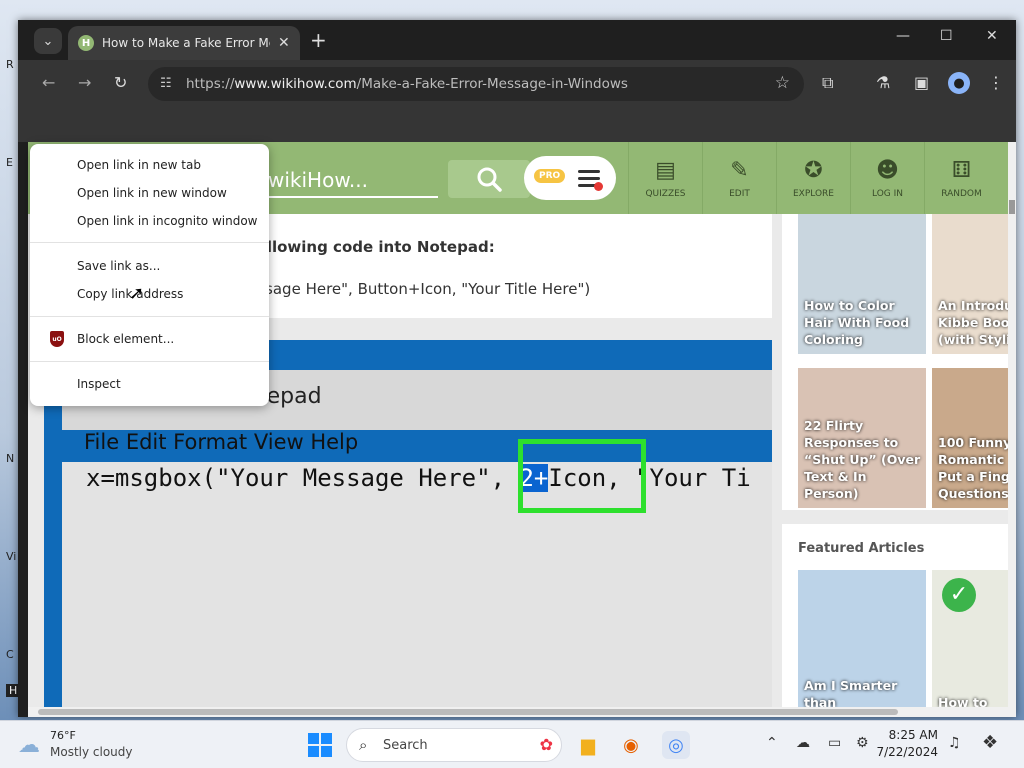 The image size is (1024, 768). Describe the element at coordinates (813, 170) in the screenshot. I see `compass-icon: ✪` at that location.